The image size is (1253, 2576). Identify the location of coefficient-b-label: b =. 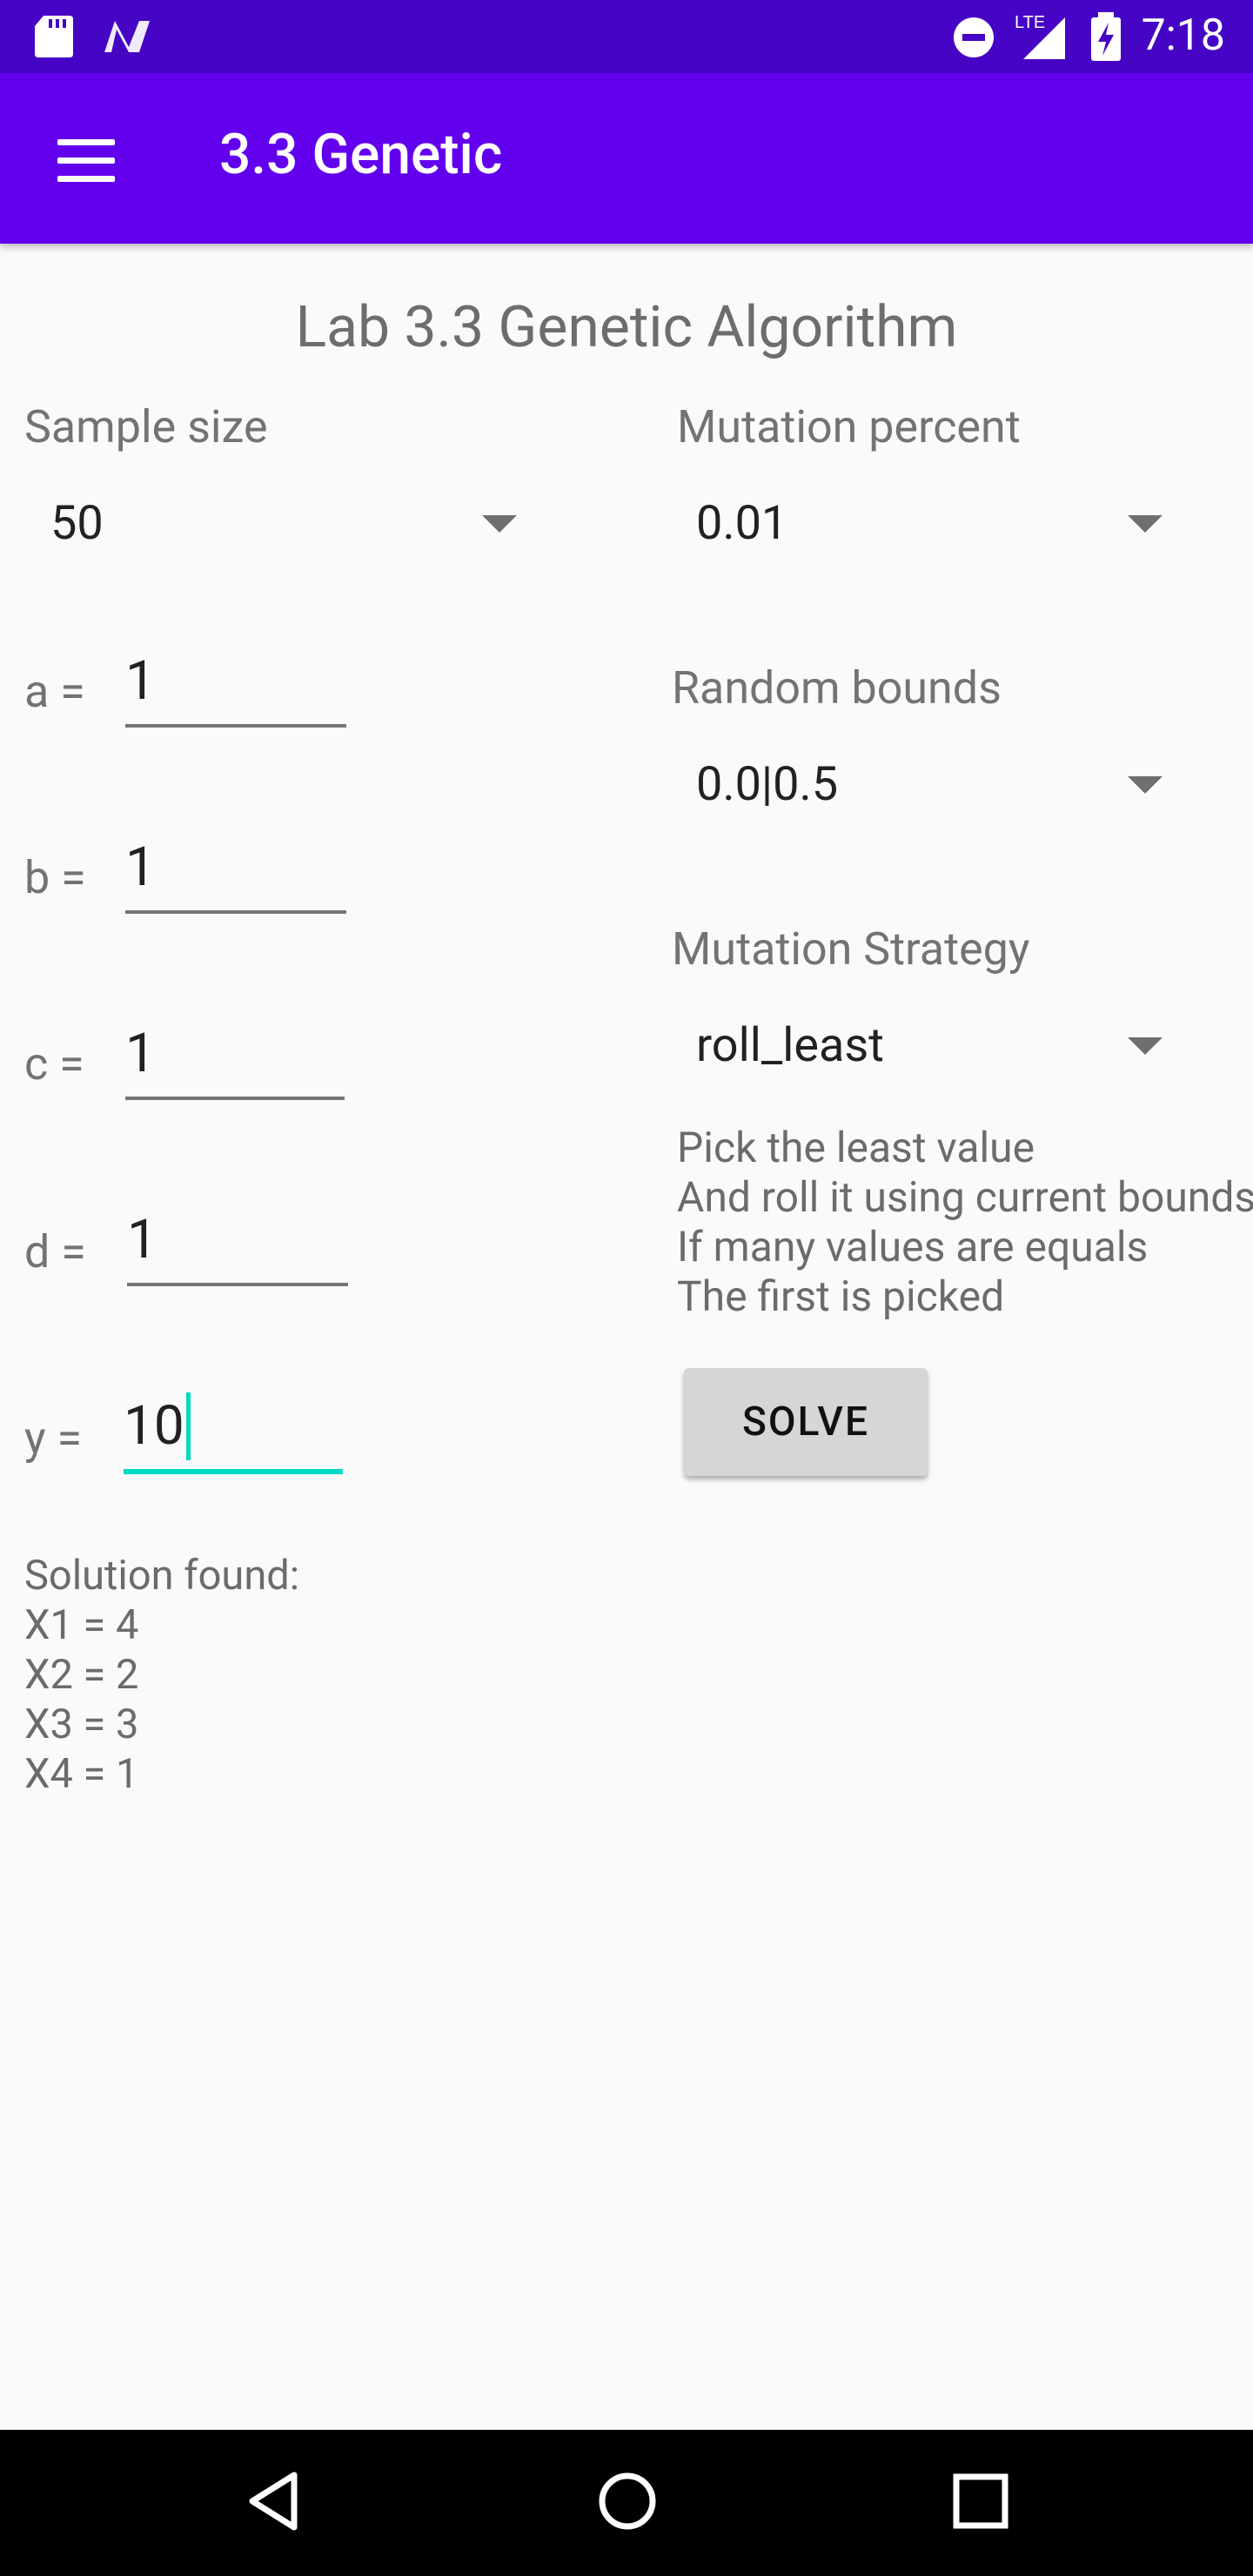
(55, 877).